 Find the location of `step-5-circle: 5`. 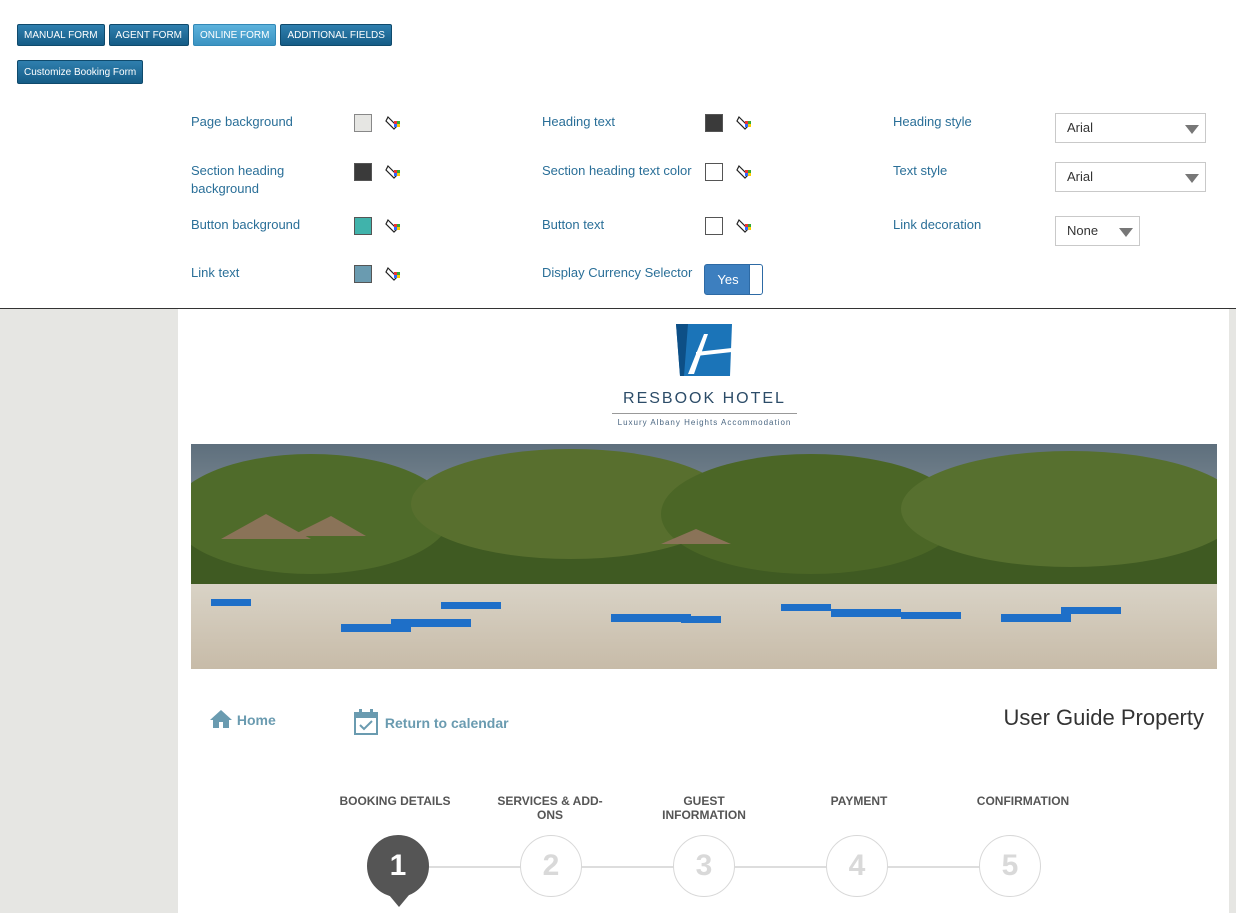

step-5-circle: 5 is located at coordinates (1010, 866).